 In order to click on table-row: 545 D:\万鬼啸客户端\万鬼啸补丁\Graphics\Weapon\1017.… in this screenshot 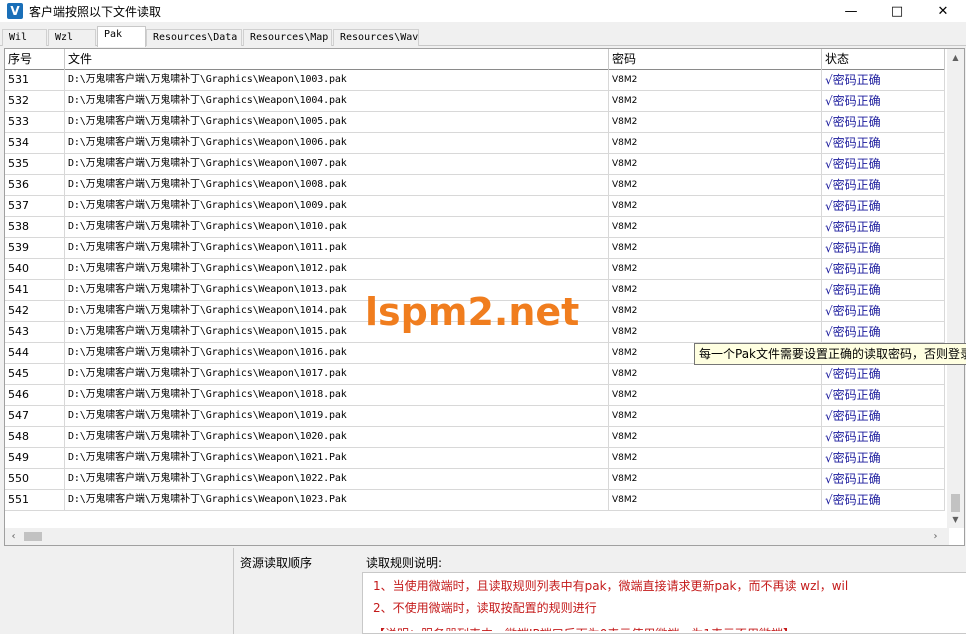, I will do `click(475, 374)`.